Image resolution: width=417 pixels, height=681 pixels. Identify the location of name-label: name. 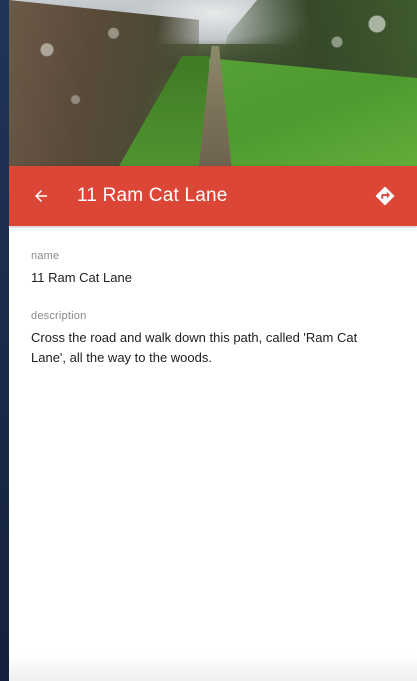
(45, 256).